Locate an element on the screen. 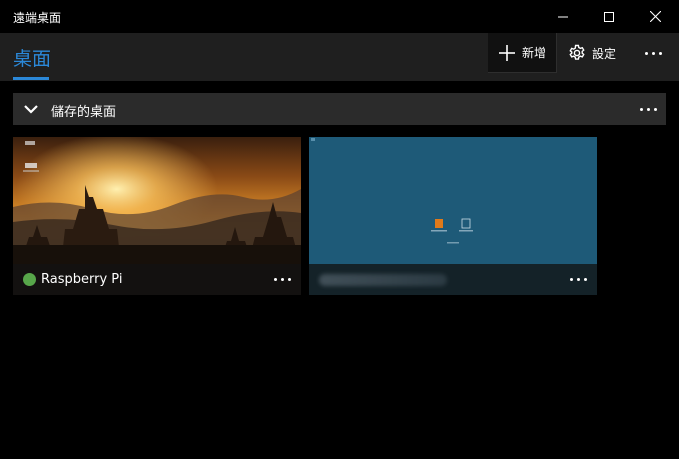 This screenshot has height=459, width=679. close-icon is located at coordinates (655, 16).